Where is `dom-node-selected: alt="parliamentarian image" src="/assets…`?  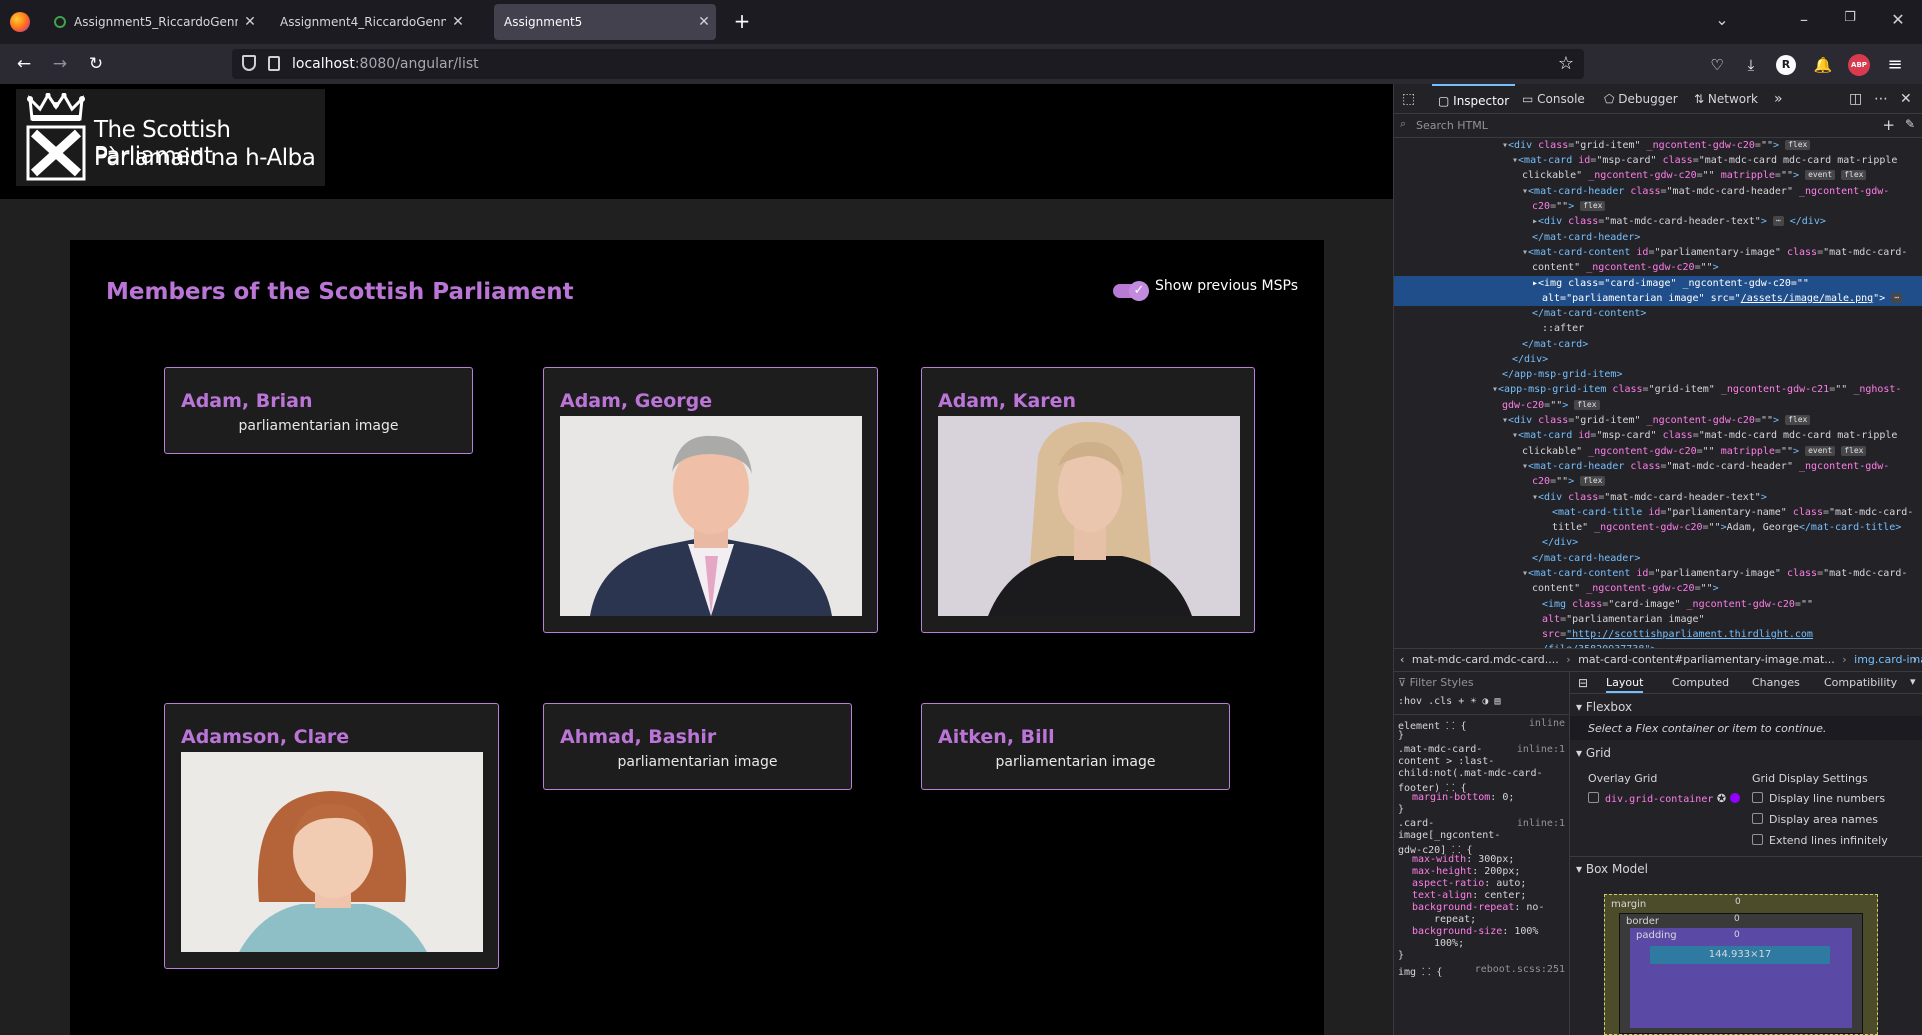
dom-node-selected: alt="parliamentarian image" src="/assets… is located at coordinates (1658, 299).